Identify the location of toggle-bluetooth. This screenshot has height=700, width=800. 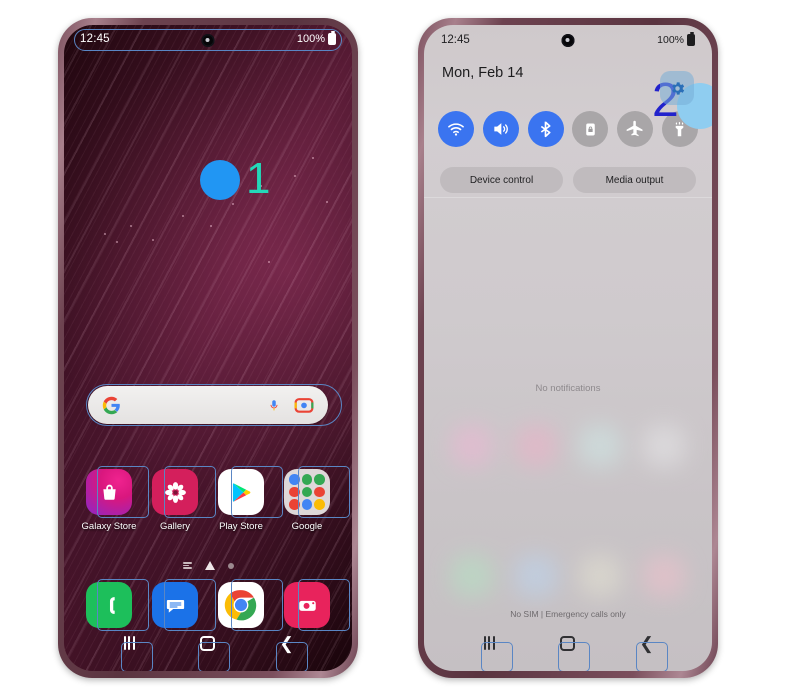
(545, 129).